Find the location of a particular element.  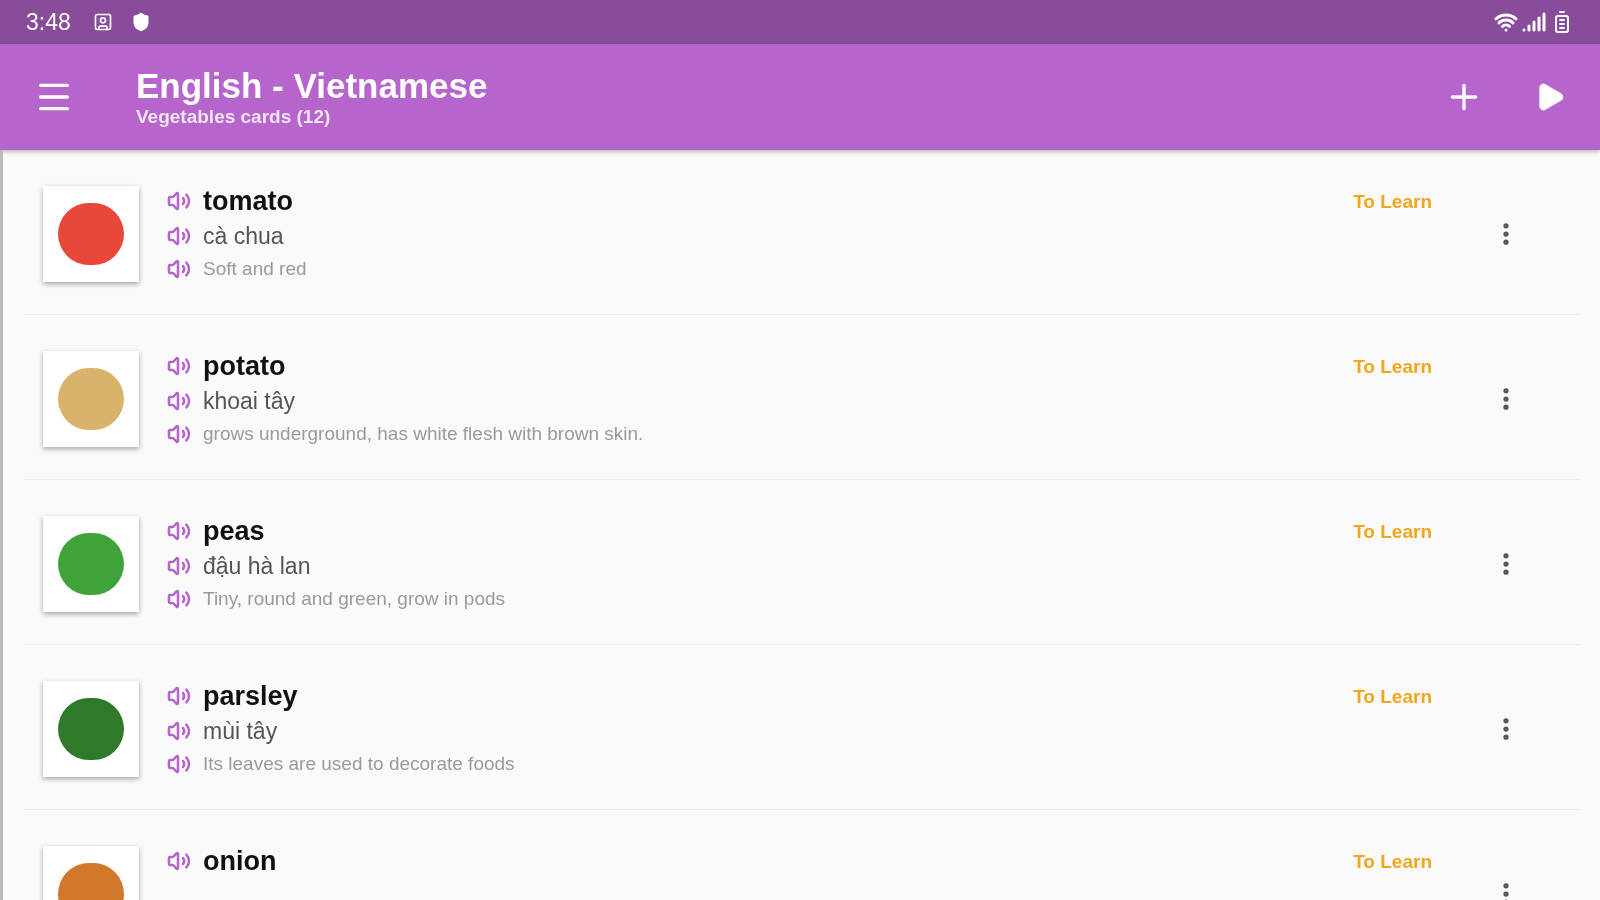

card-word: potato is located at coordinates (244, 366).